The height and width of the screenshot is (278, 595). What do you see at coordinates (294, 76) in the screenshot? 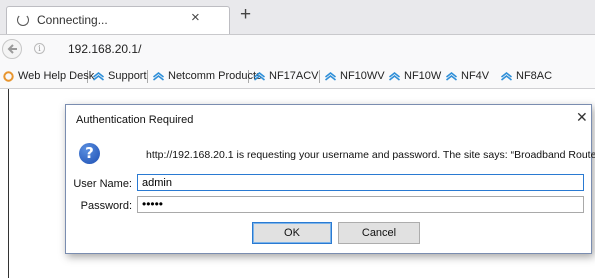
I see `bookmark-label: NF17ACV` at bounding box center [294, 76].